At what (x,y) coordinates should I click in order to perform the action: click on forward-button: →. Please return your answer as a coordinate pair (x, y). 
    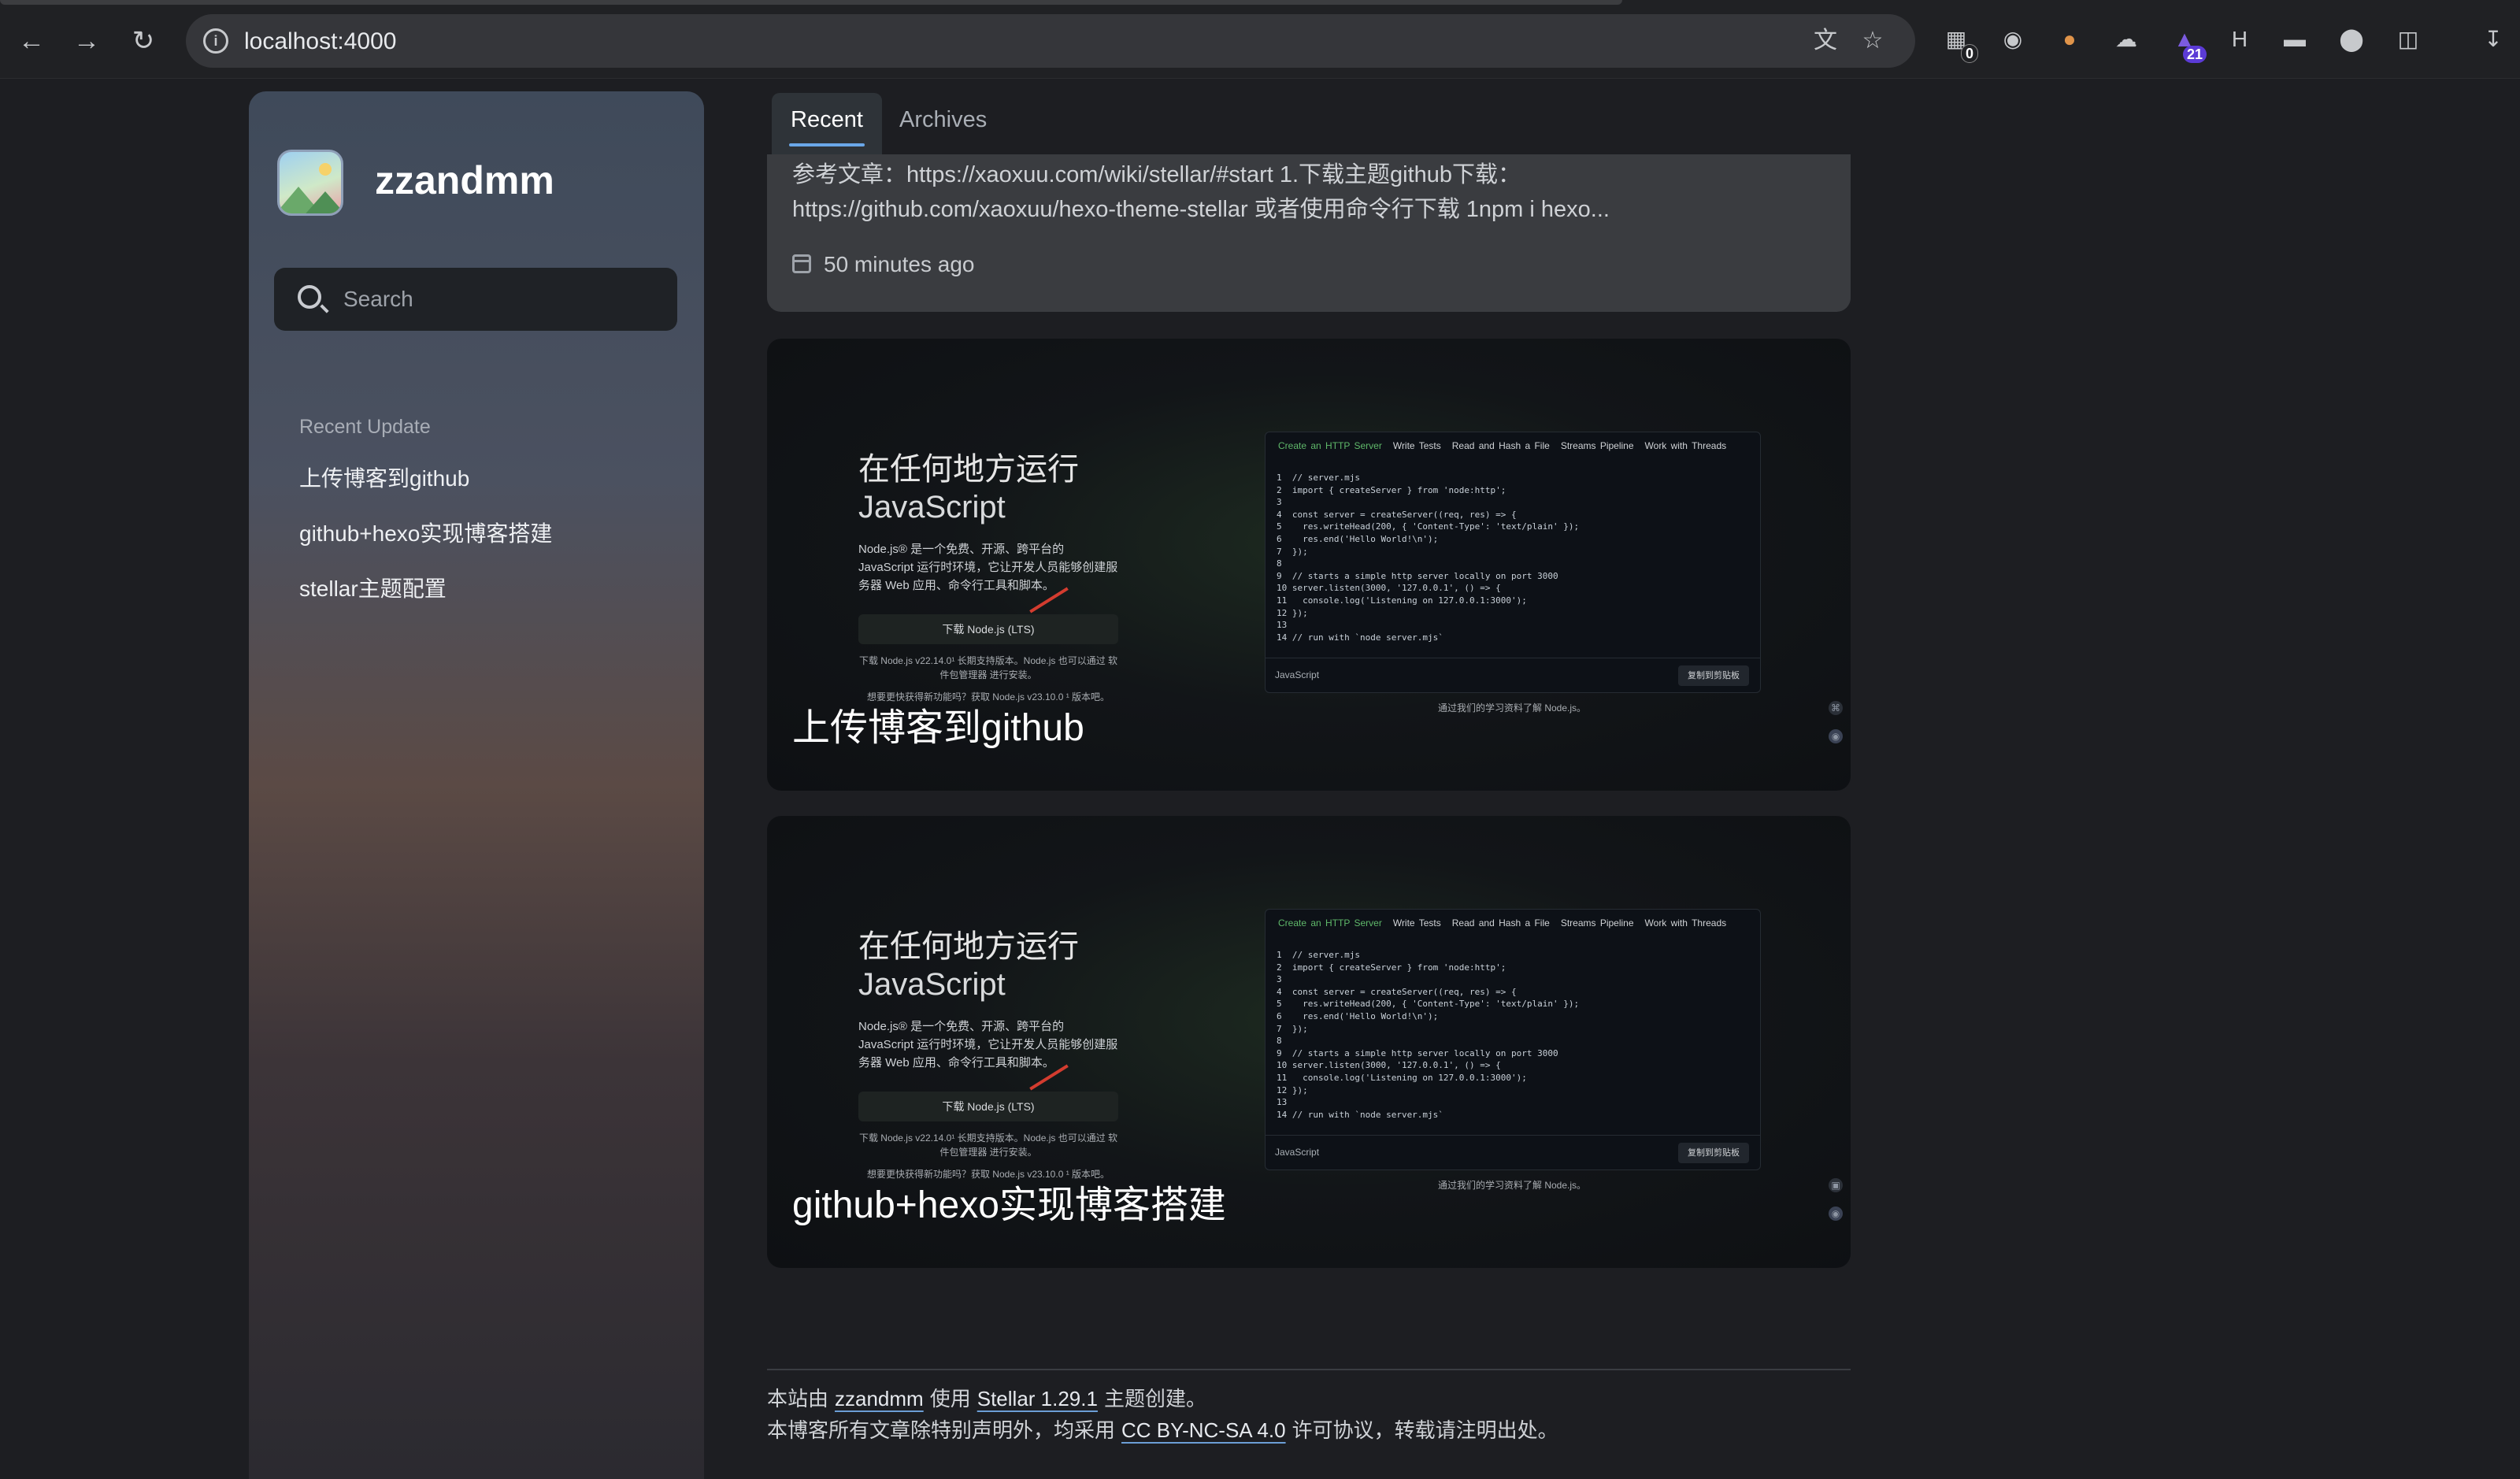
    Looking at the image, I should click on (86, 40).